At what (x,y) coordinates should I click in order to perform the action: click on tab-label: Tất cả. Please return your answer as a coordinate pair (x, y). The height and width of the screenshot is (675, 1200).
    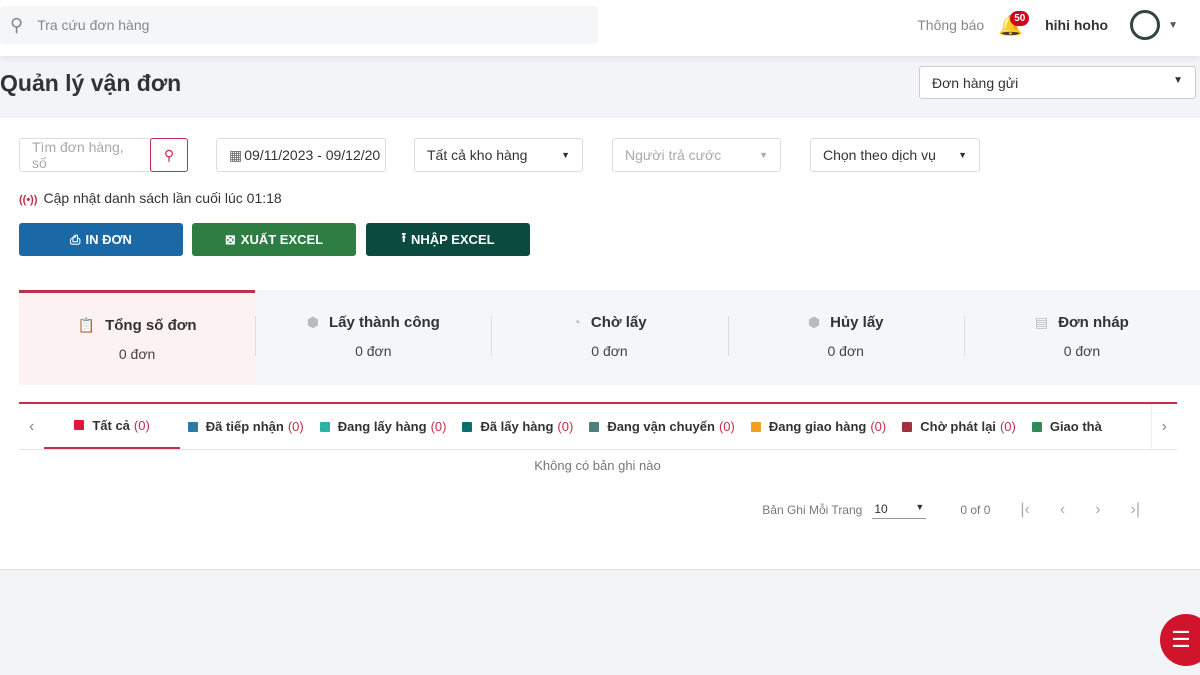
    Looking at the image, I should click on (111, 425).